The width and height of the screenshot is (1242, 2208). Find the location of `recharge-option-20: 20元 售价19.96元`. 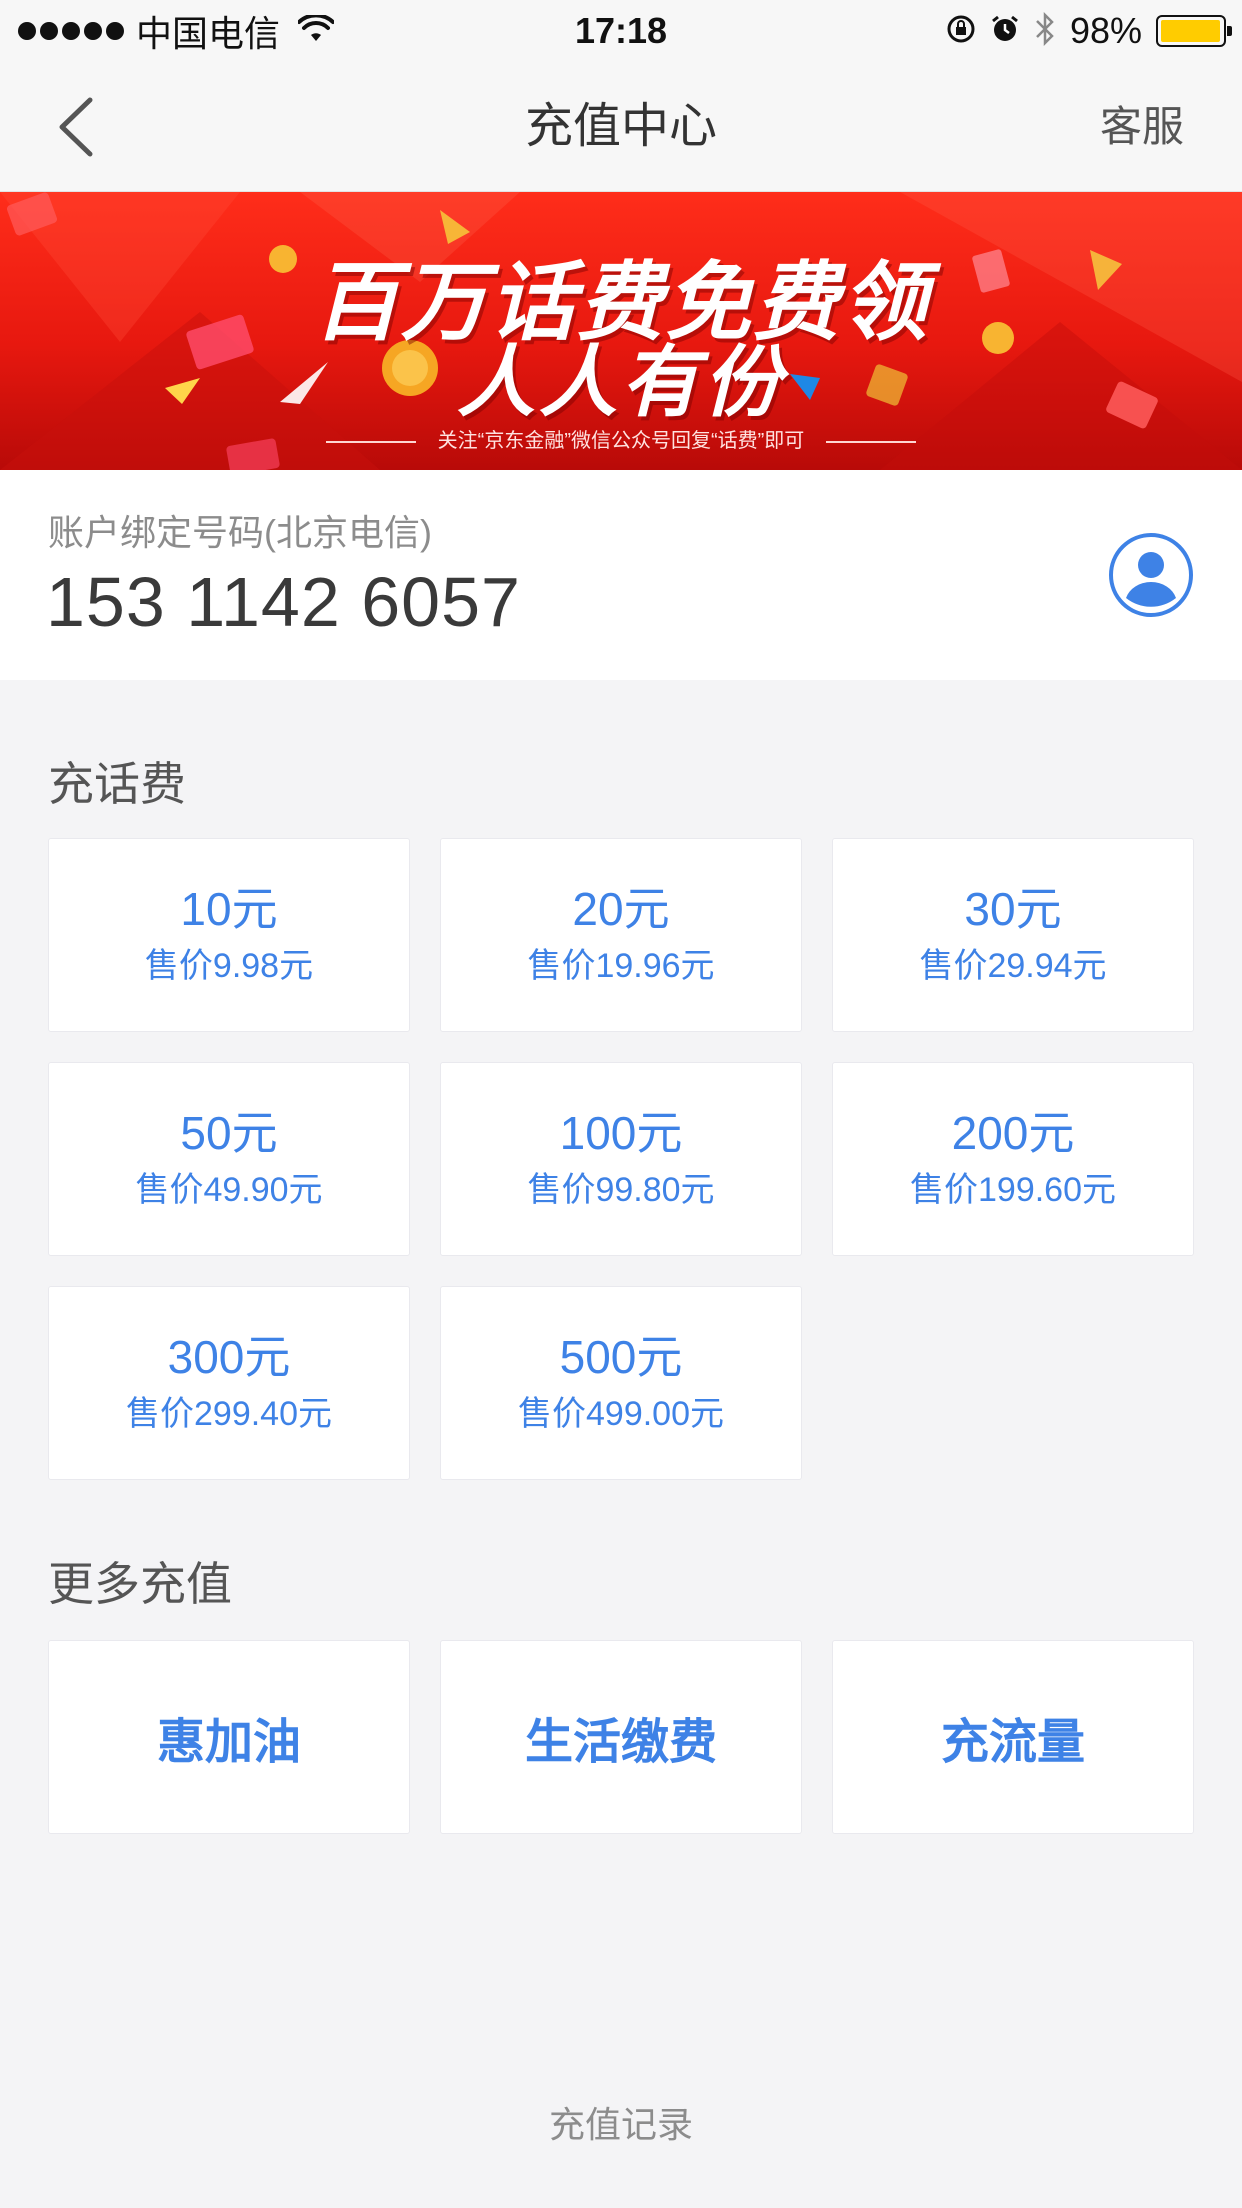

recharge-option-20: 20元 售价19.96元 is located at coordinates (621, 935).